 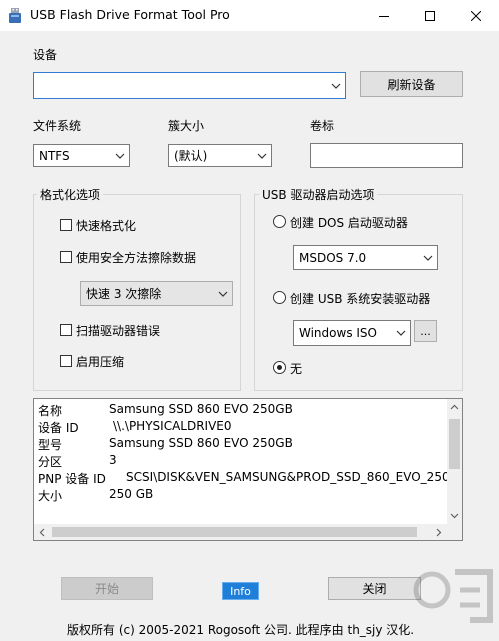 What do you see at coordinates (322, 126) in the screenshot?
I see `volume-label-label: 卷标` at bounding box center [322, 126].